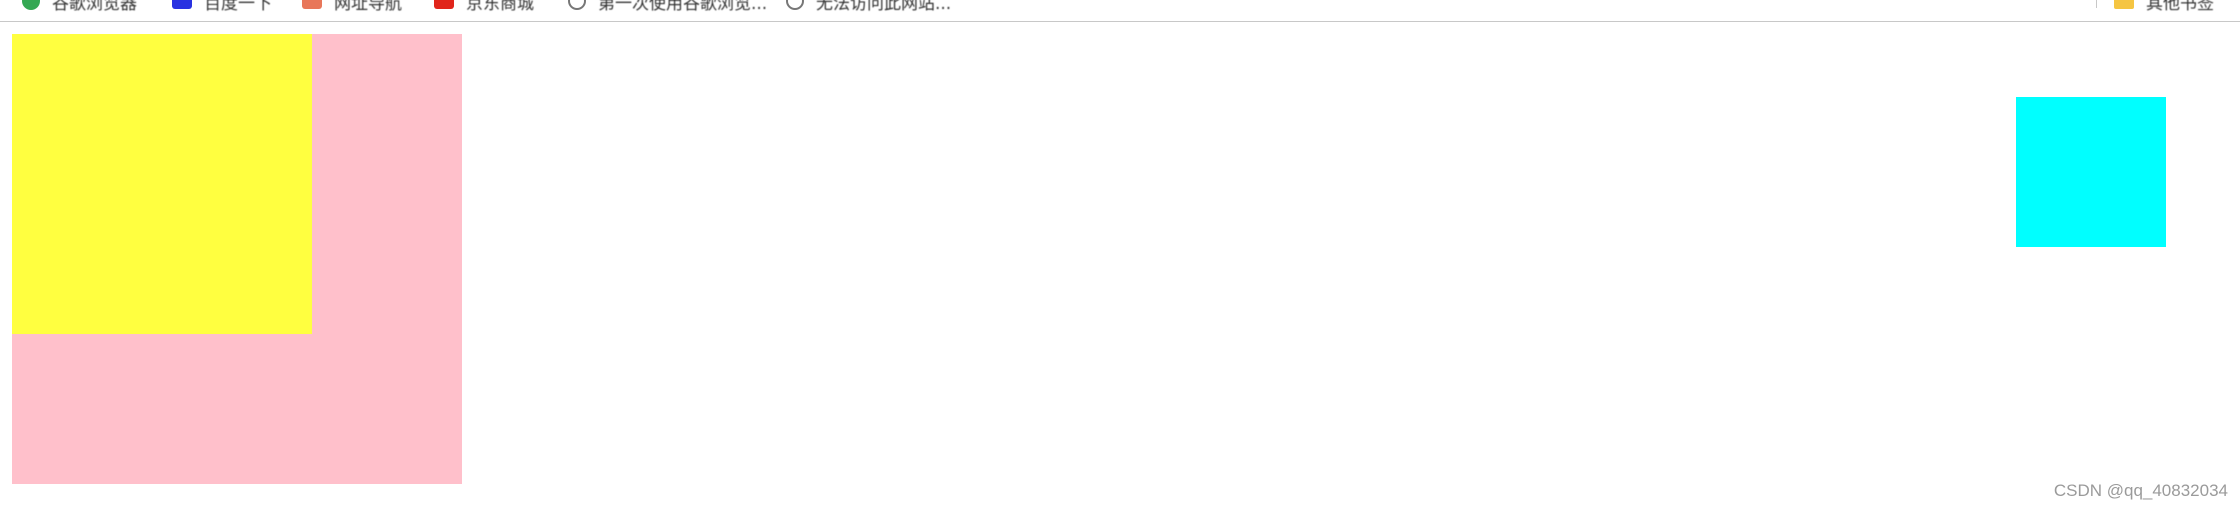  What do you see at coordinates (2096, 4) in the screenshot?
I see `bookmarks-divider` at bounding box center [2096, 4].